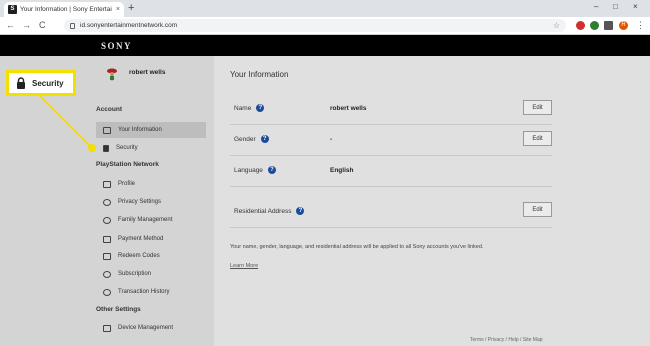  I want to click on learn-more-link: Learn More, so click(244, 266).